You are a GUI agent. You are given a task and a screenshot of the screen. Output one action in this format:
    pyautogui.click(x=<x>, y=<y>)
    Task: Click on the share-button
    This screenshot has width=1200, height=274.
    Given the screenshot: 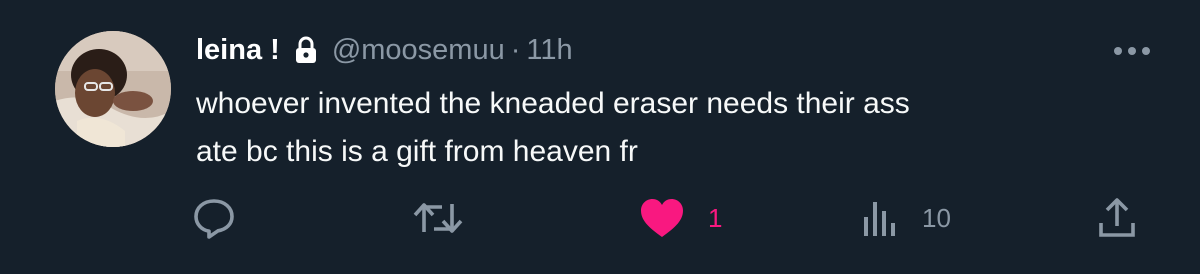 What is the action you would take?
    pyautogui.click(x=1117, y=218)
    